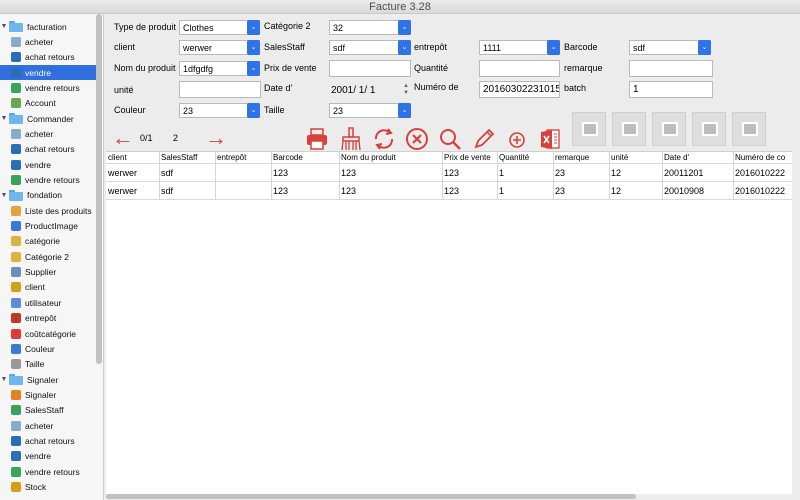 The image size is (800, 500). What do you see at coordinates (517, 139) in the screenshot?
I see `add-icon` at bounding box center [517, 139].